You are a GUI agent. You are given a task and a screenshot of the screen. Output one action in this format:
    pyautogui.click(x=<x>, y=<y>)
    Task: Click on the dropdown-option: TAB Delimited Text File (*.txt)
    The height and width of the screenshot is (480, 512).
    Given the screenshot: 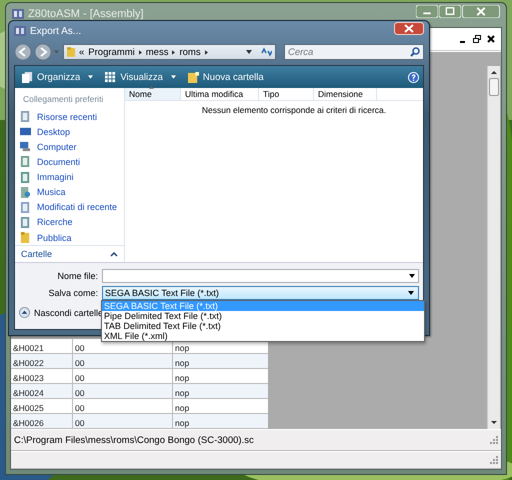 What is the action you would take?
    pyautogui.click(x=263, y=326)
    